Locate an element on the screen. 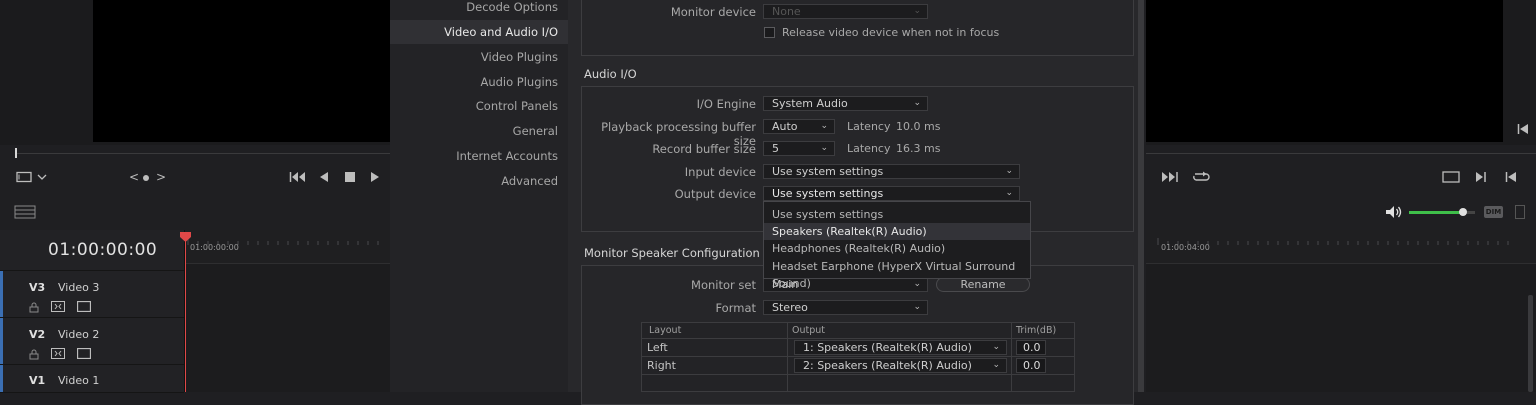 The height and width of the screenshot is (405, 1536). io-engine-label: I/O Engine is located at coordinates (726, 104).